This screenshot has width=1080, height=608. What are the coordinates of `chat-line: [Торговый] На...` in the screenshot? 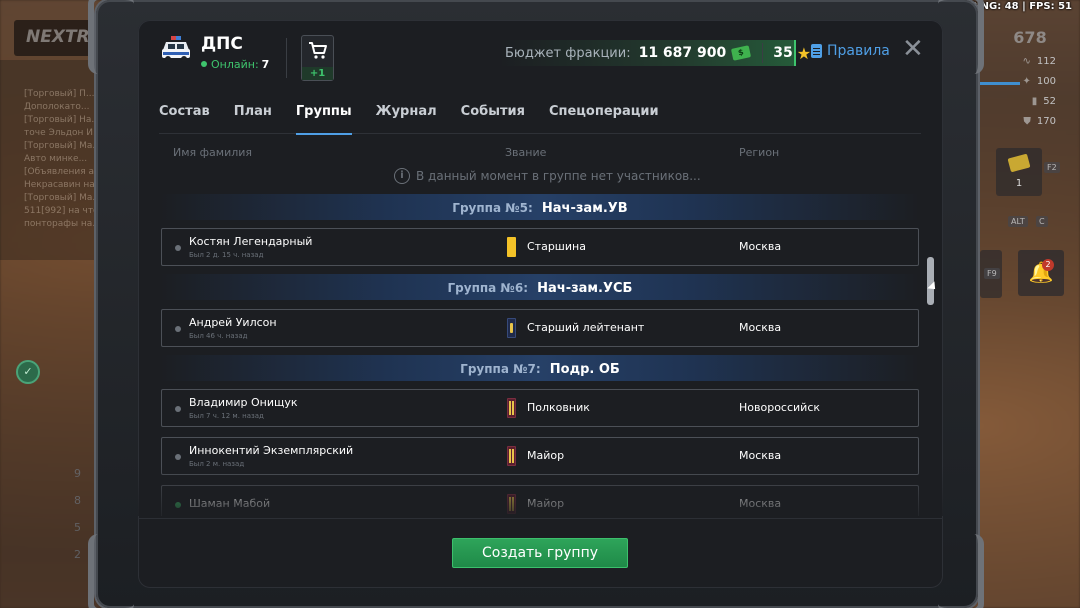 It's located at (62, 120).